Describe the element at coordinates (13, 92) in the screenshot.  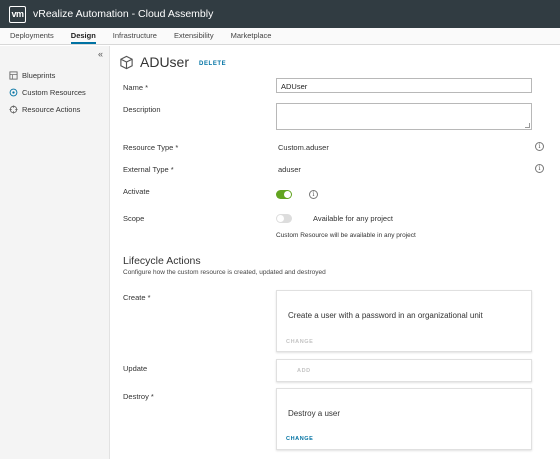
I see `custom-resources-icon` at that location.